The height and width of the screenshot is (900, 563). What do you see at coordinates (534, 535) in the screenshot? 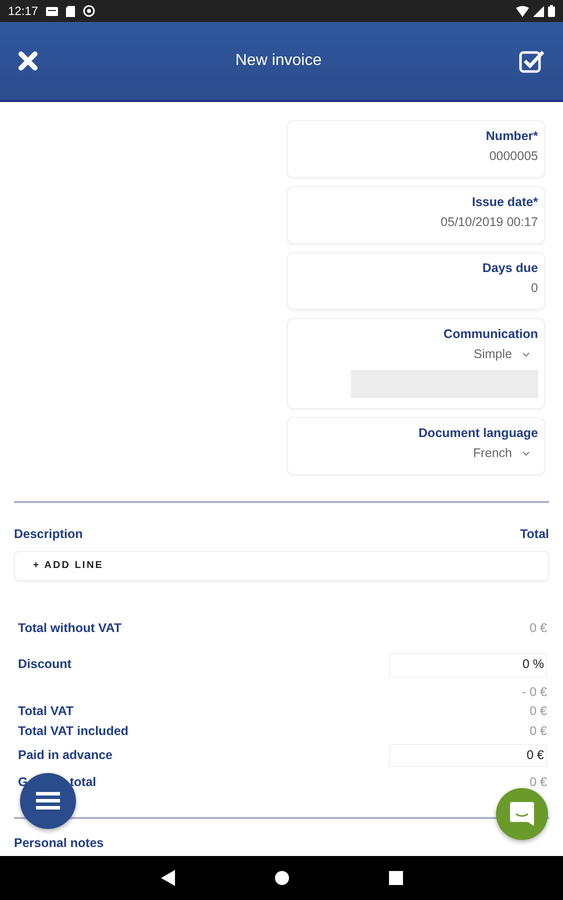
I see `column-header: Total` at bounding box center [534, 535].